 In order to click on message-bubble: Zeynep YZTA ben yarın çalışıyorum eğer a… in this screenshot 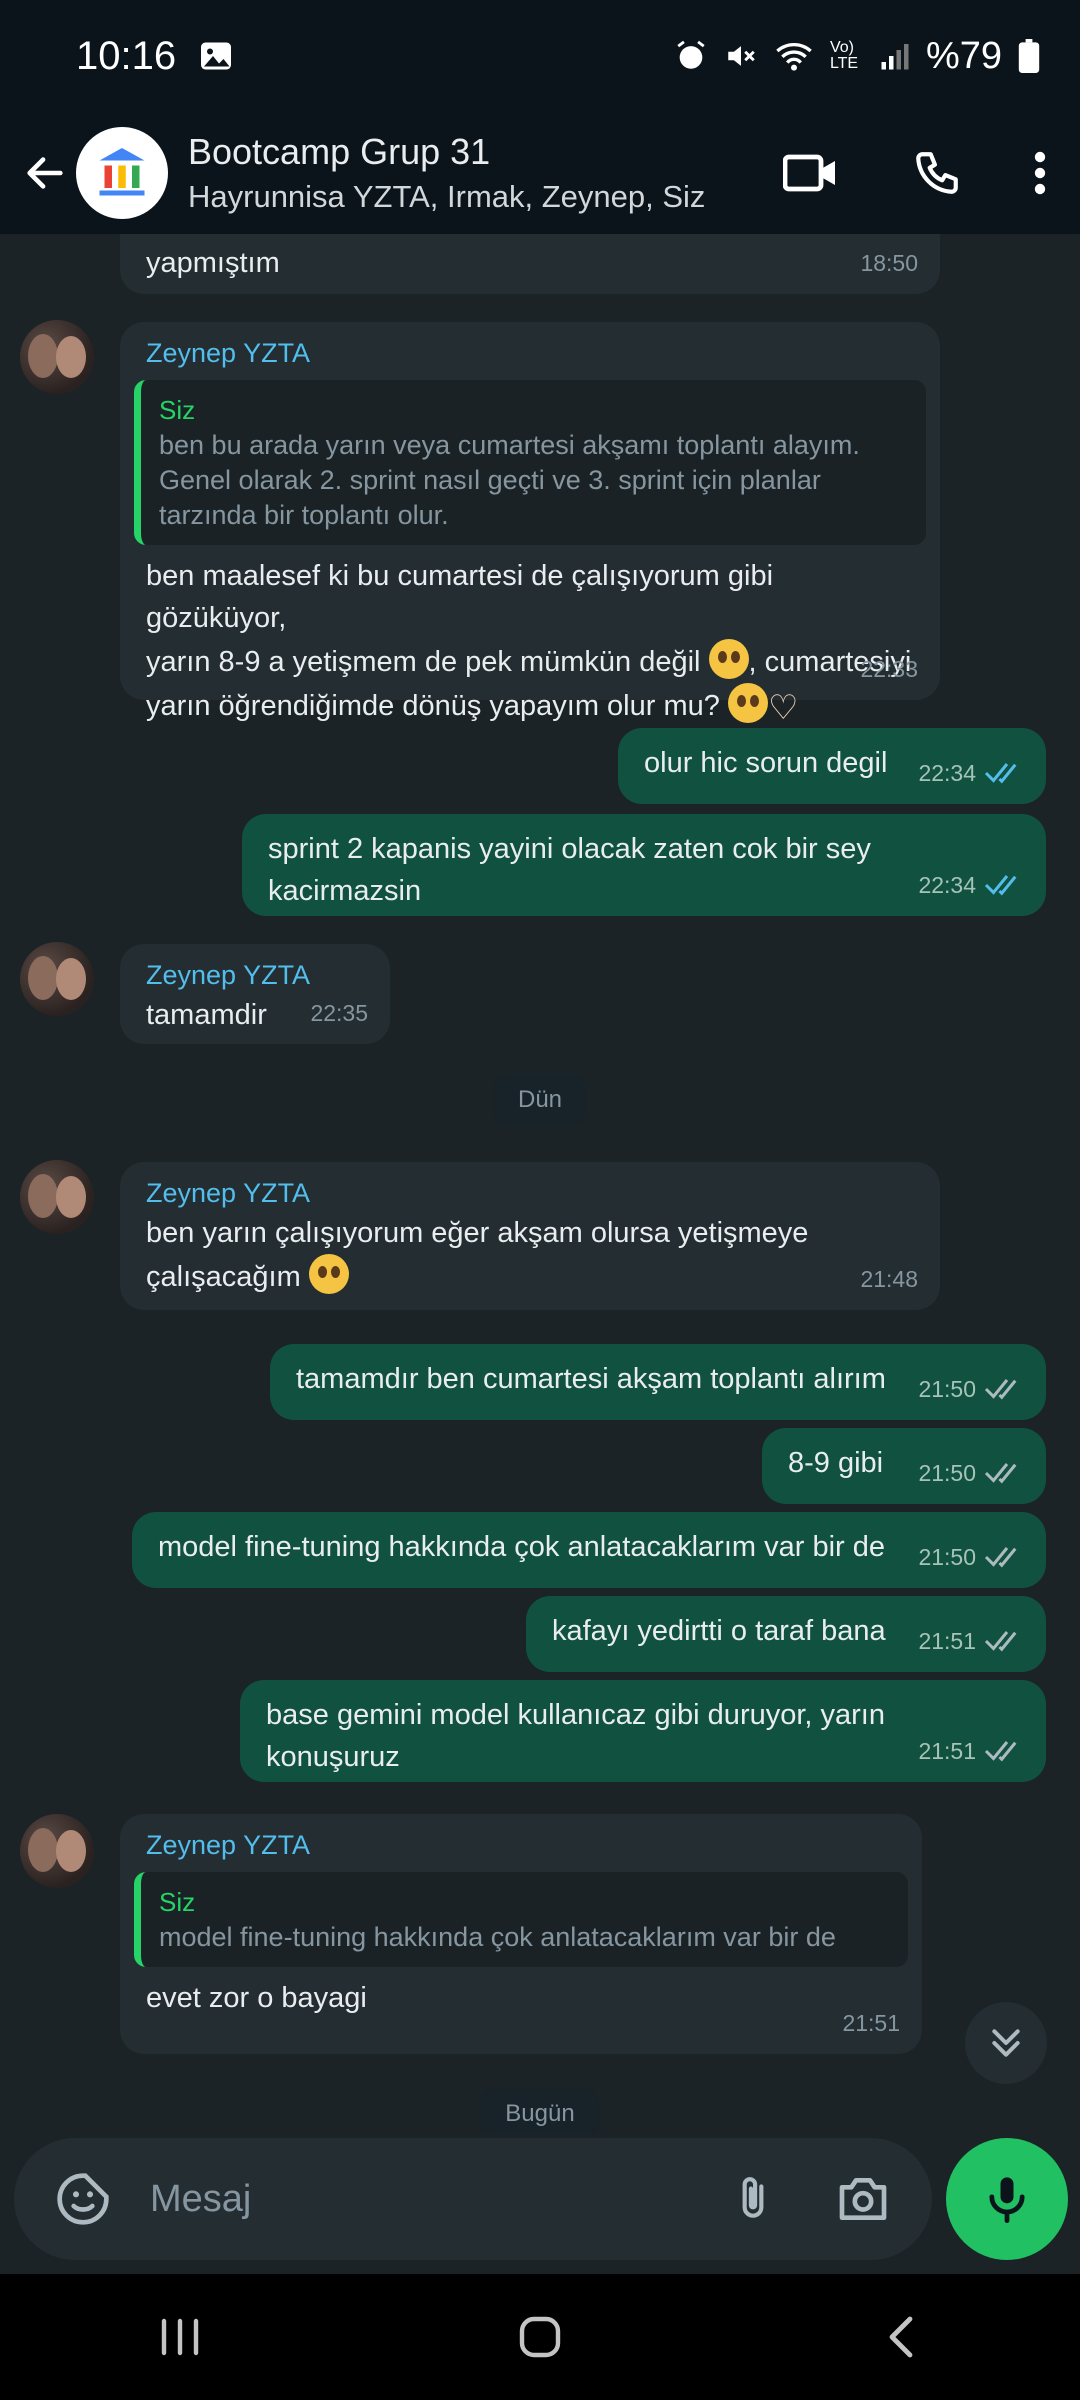, I will do `click(530, 1236)`.